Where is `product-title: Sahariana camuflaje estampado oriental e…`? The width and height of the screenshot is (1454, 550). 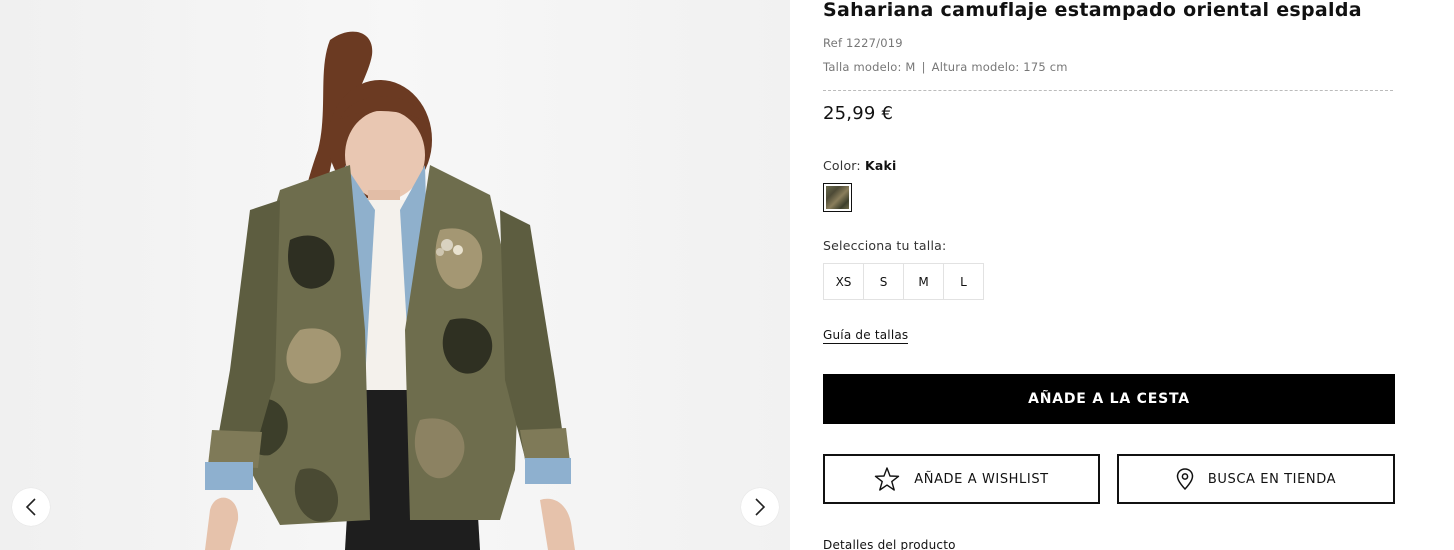 product-title: Sahariana camuflaje estampado oriental e… is located at coordinates (1092, 10).